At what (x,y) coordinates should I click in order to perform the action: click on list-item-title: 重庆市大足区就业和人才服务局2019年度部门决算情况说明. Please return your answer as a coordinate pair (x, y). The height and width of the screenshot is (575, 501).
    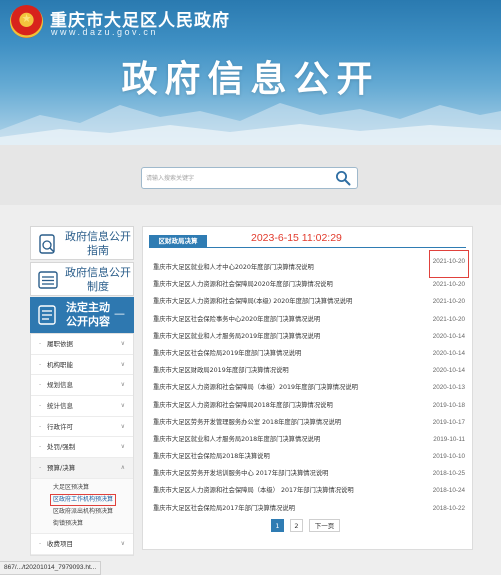
    Looking at the image, I should click on (236, 336).